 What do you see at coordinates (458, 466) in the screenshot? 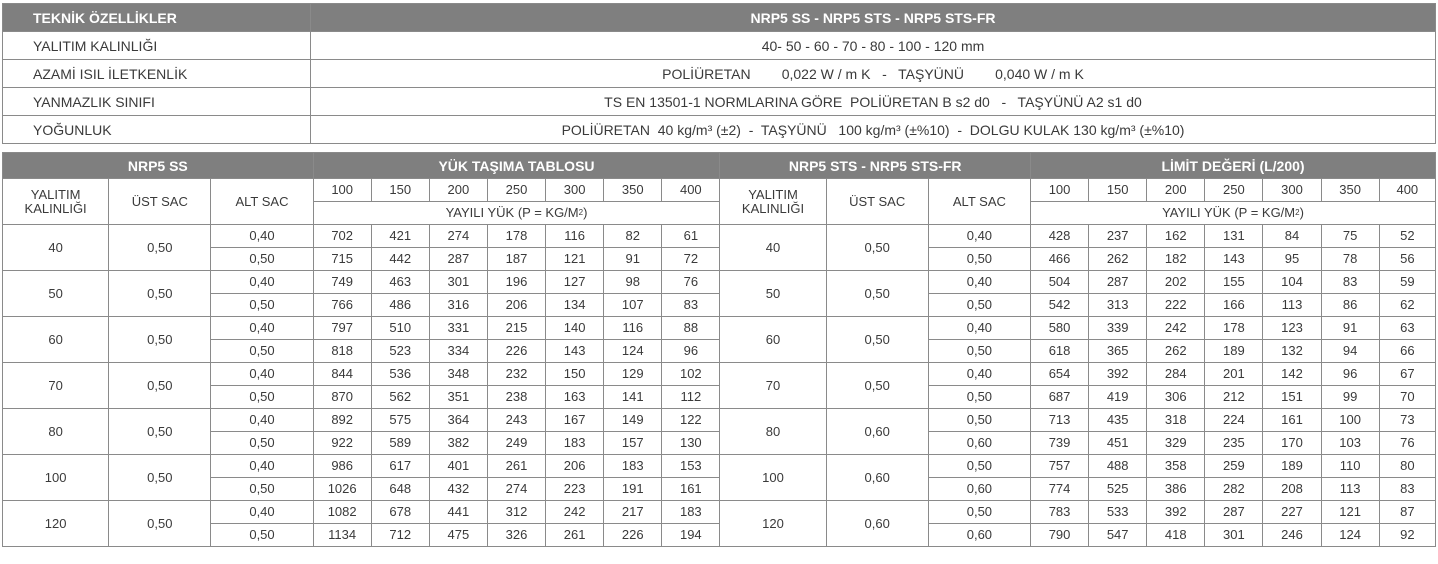
I see `load-value: 401` at bounding box center [458, 466].